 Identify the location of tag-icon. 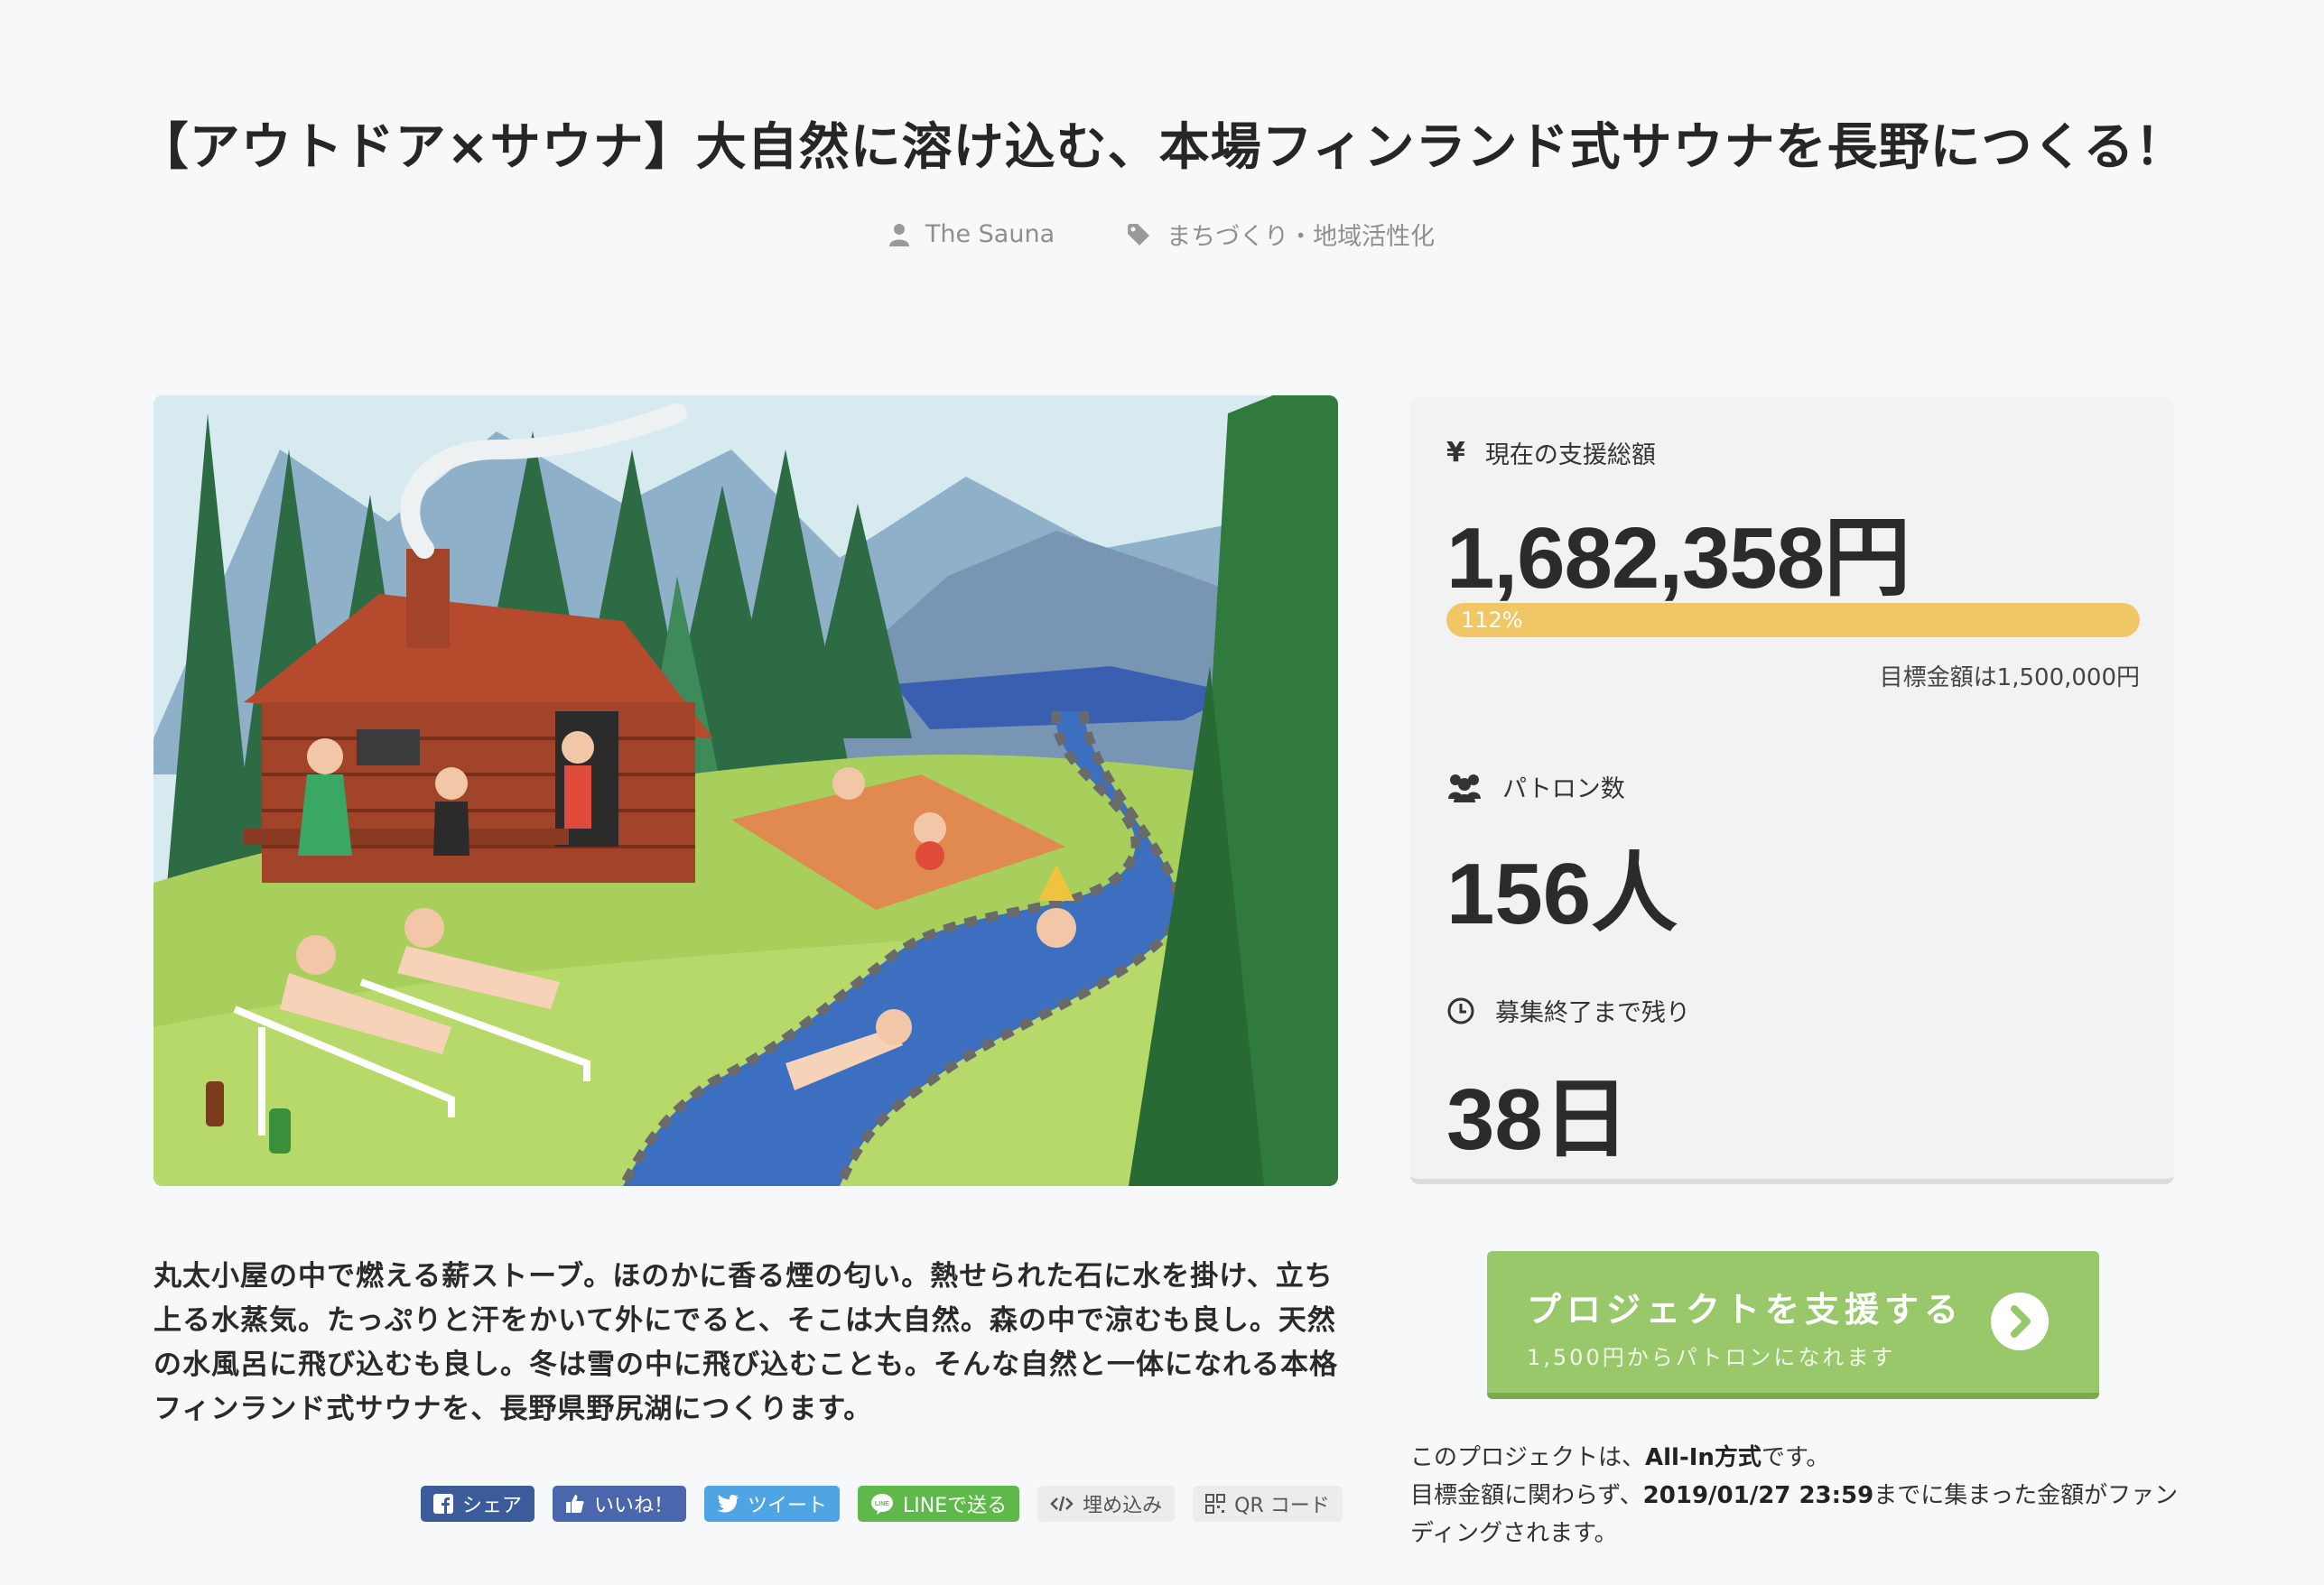
(1139, 234).